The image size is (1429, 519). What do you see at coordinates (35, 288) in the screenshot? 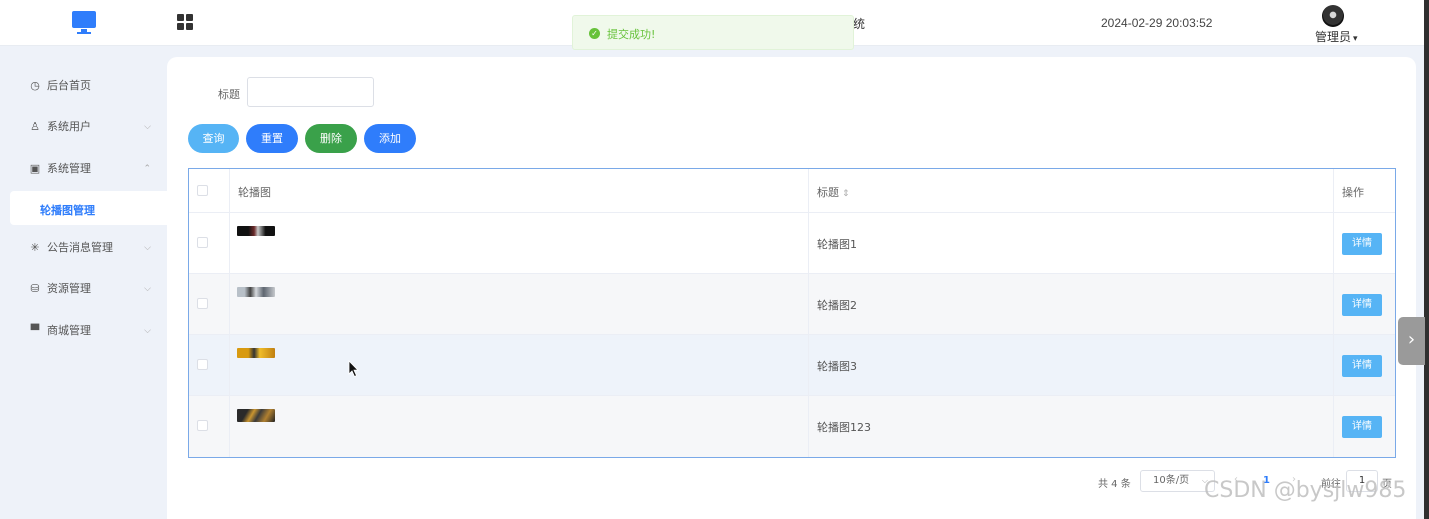
I see `database-icon: ⛁` at bounding box center [35, 288].